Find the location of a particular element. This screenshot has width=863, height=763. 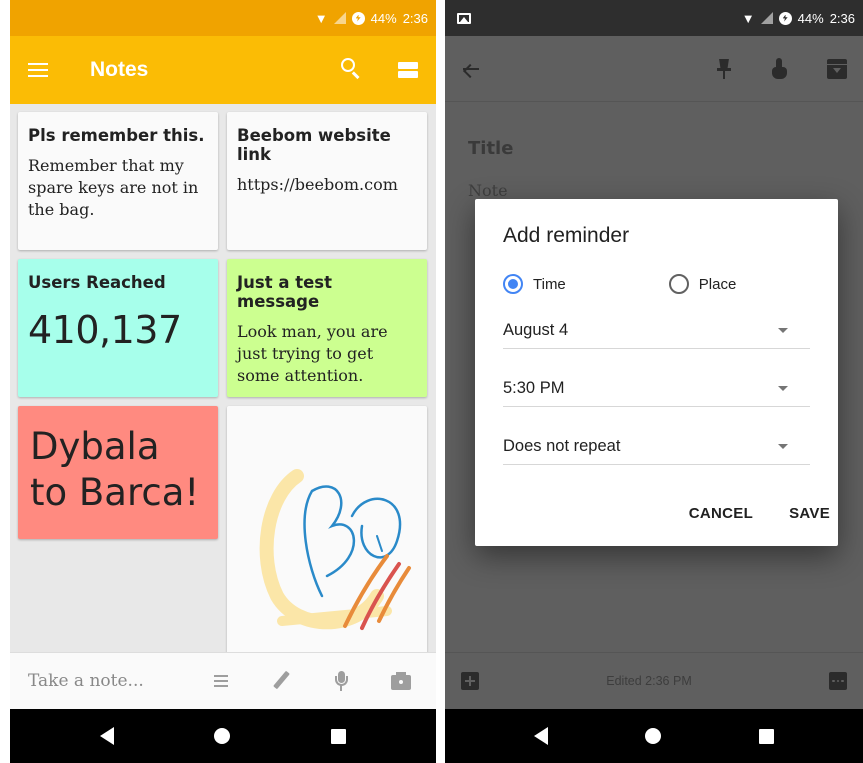

radio-unchecked-icon is located at coordinates (678, 284).